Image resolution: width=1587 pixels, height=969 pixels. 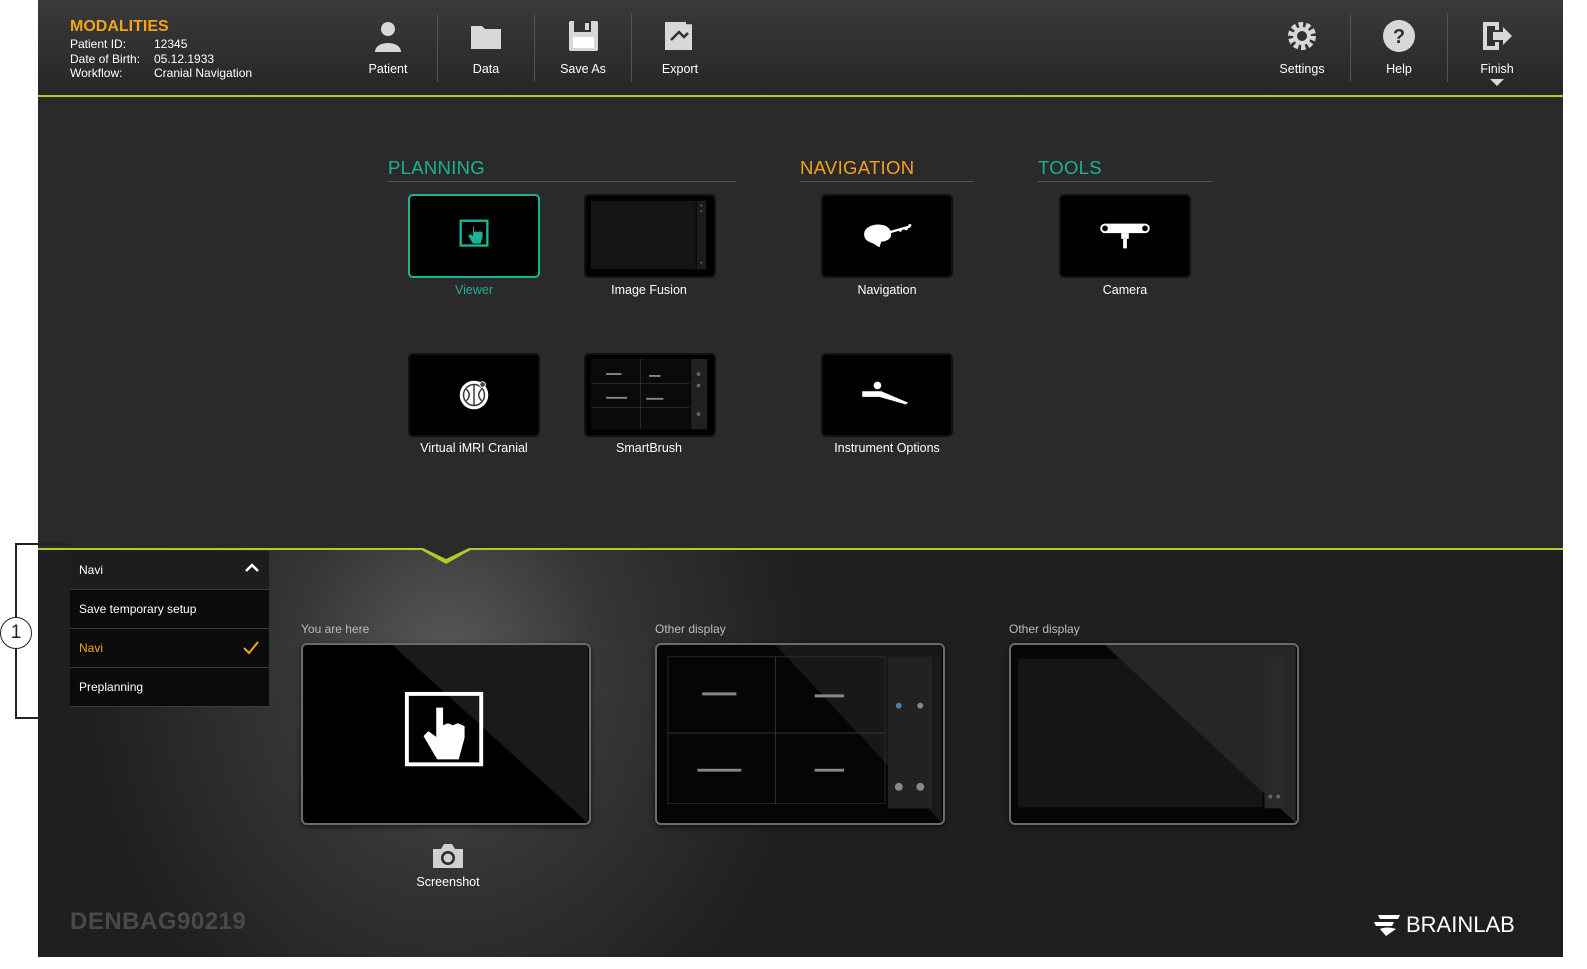 What do you see at coordinates (169, 687) in the screenshot?
I see `setup-menu-item: Preplanning` at bounding box center [169, 687].